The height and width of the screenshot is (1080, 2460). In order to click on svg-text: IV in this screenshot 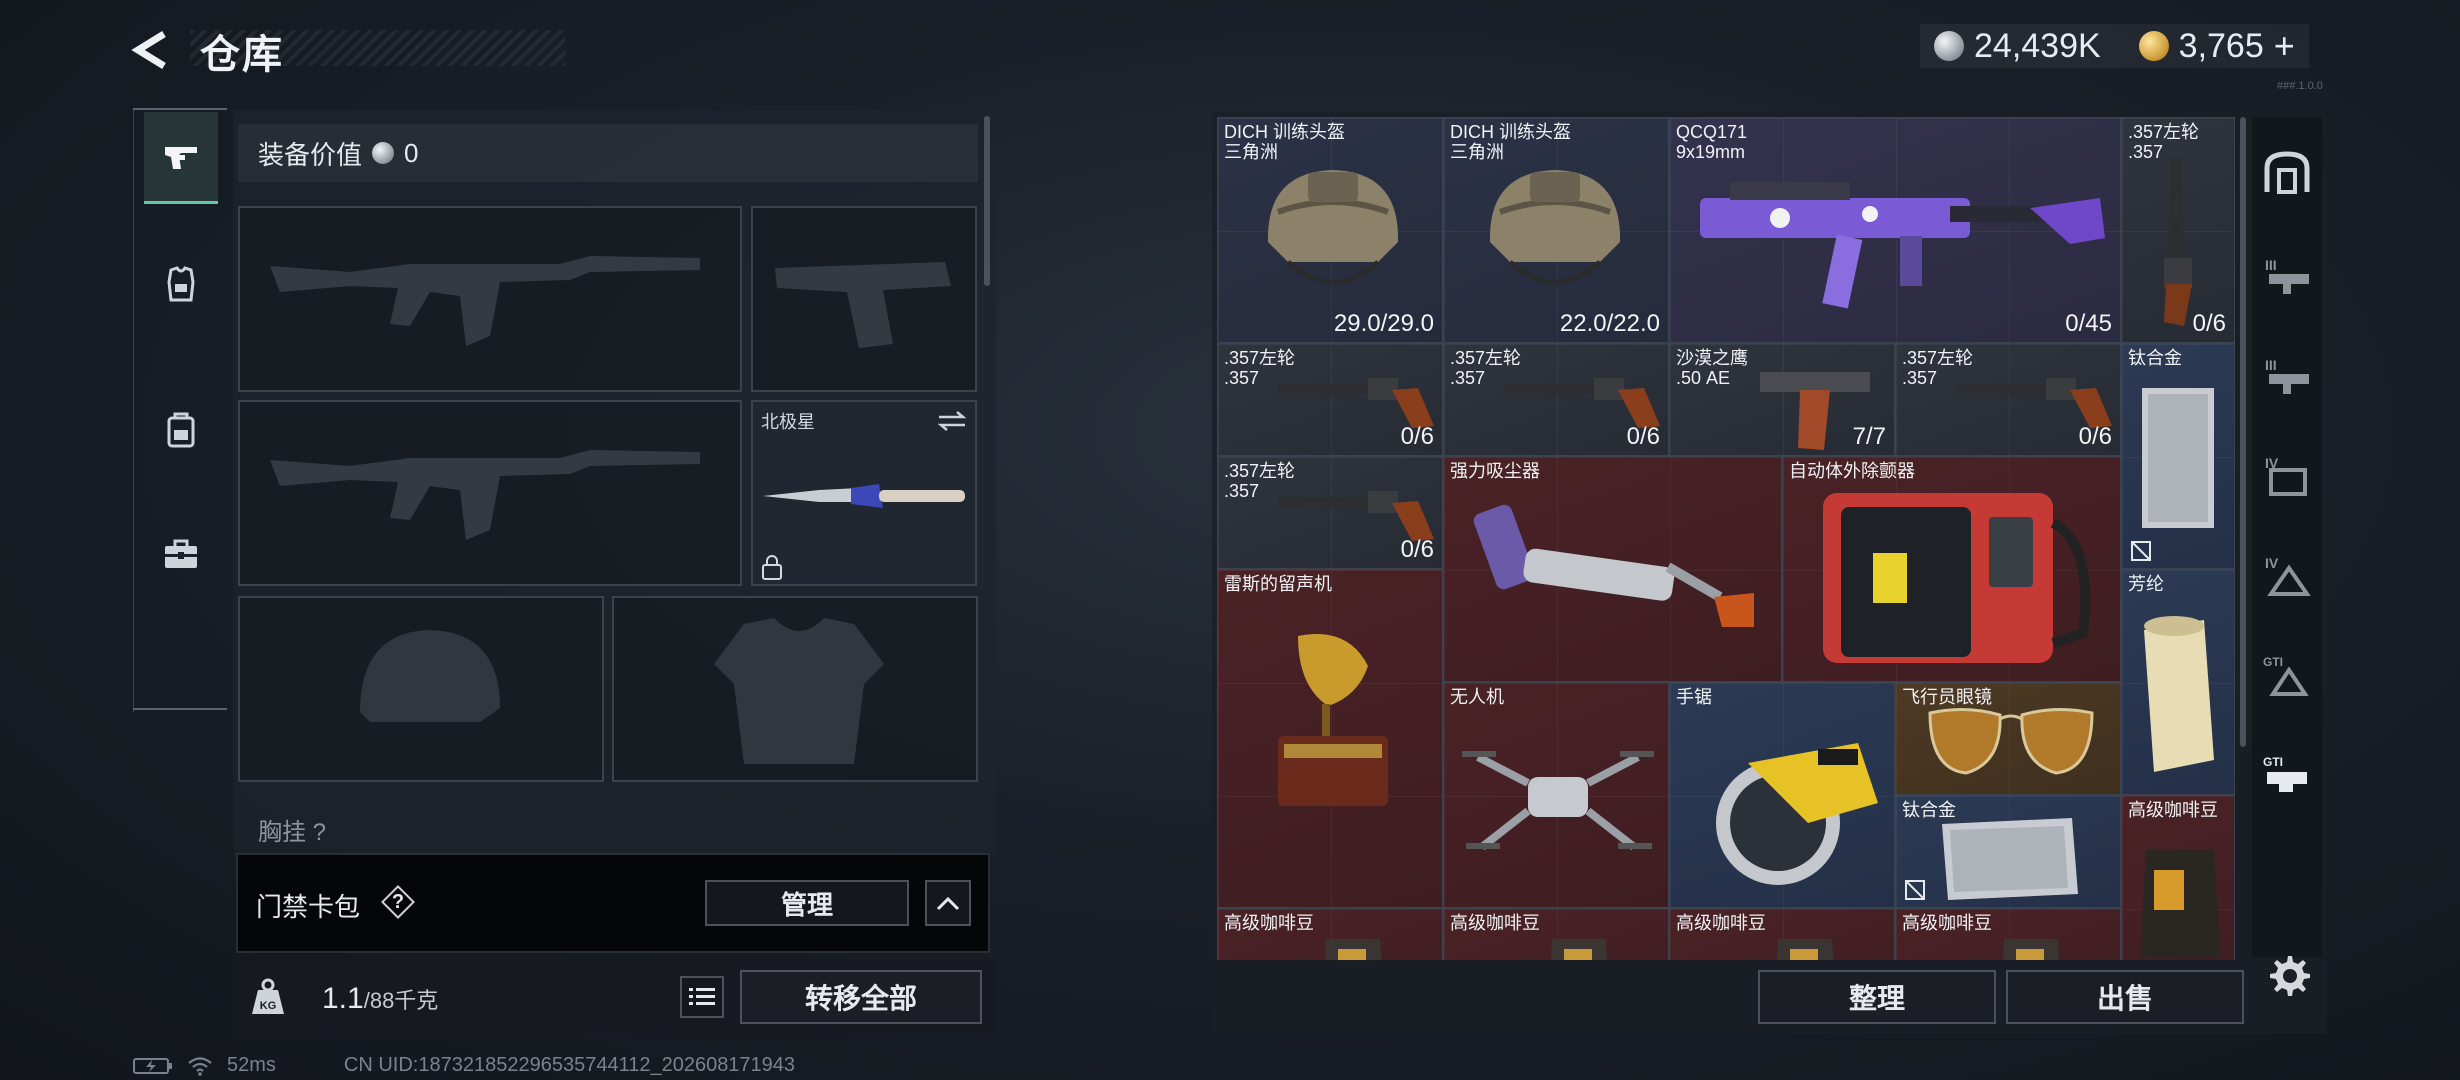, I will do `click(2272, 563)`.